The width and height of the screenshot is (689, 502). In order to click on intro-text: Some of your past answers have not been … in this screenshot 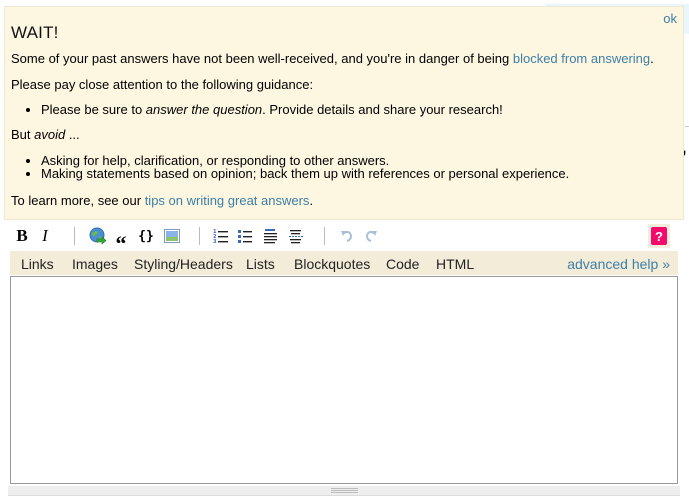, I will do `click(262, 58)`.